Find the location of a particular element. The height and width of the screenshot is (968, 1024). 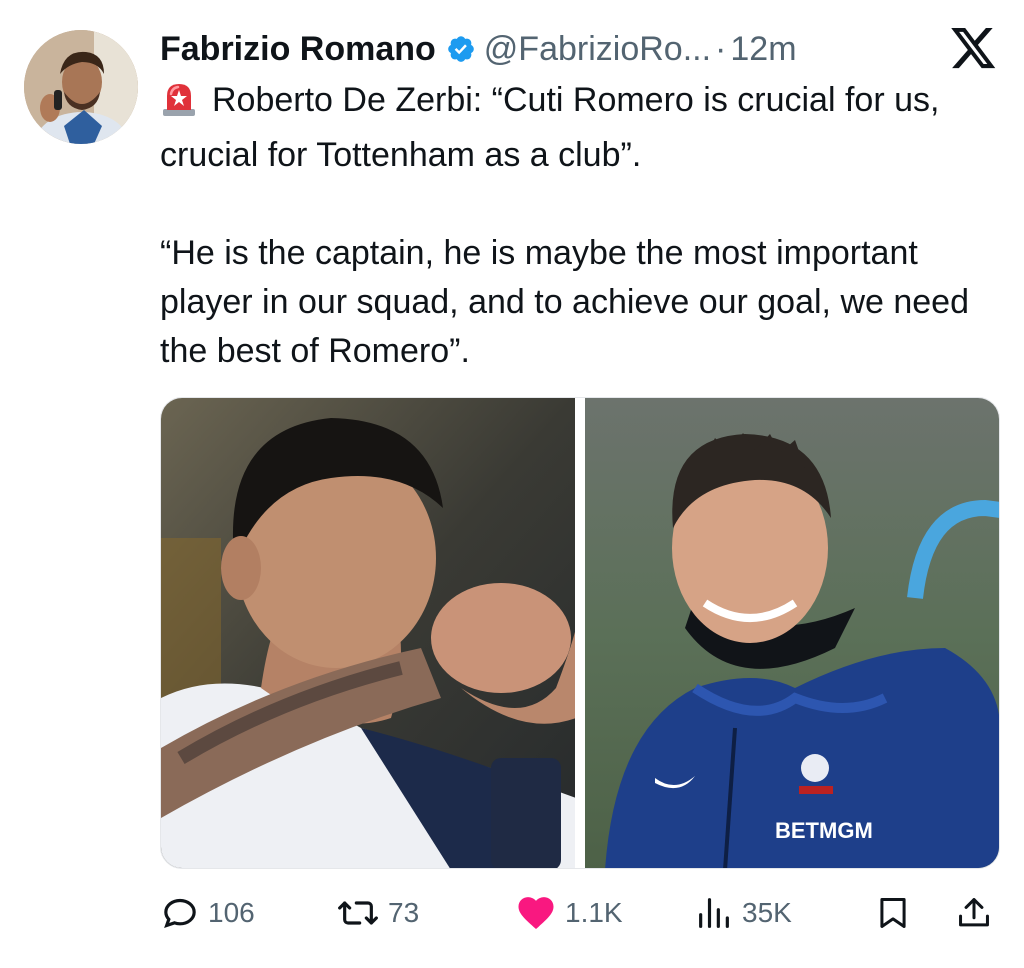

views-count: 35K is located at coordinates (767, 912).